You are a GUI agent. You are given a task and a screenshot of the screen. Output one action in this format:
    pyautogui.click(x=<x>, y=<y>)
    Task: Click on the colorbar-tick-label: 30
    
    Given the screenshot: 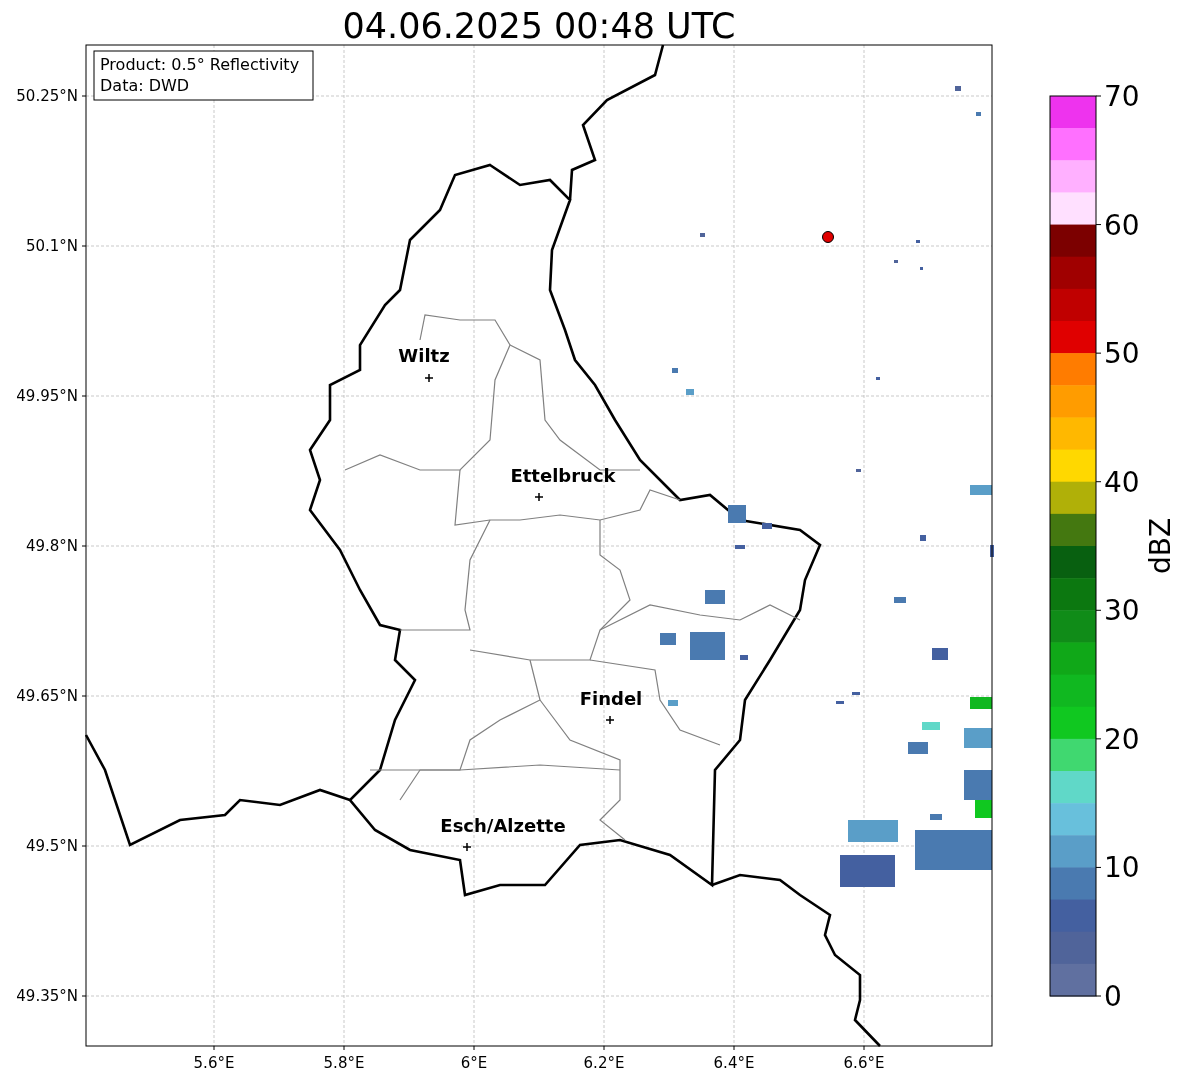 What is the action you would take?
    pyautogui.click(x=1122, y=611)
    